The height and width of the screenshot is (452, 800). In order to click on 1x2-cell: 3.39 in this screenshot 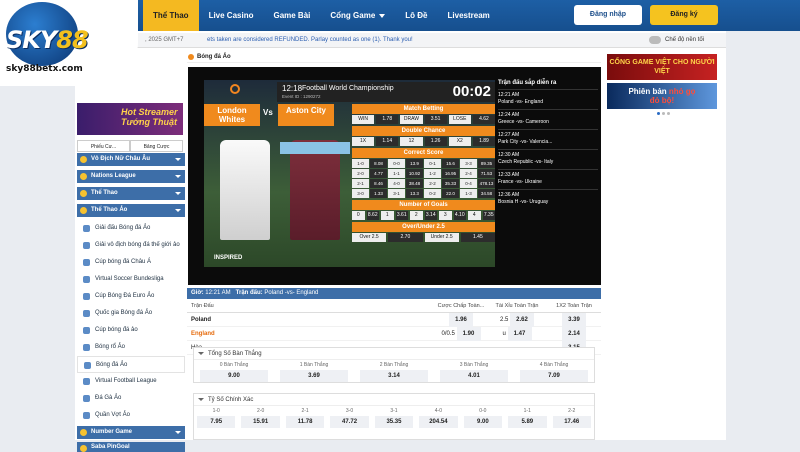, I will do `click(574, 320)`.